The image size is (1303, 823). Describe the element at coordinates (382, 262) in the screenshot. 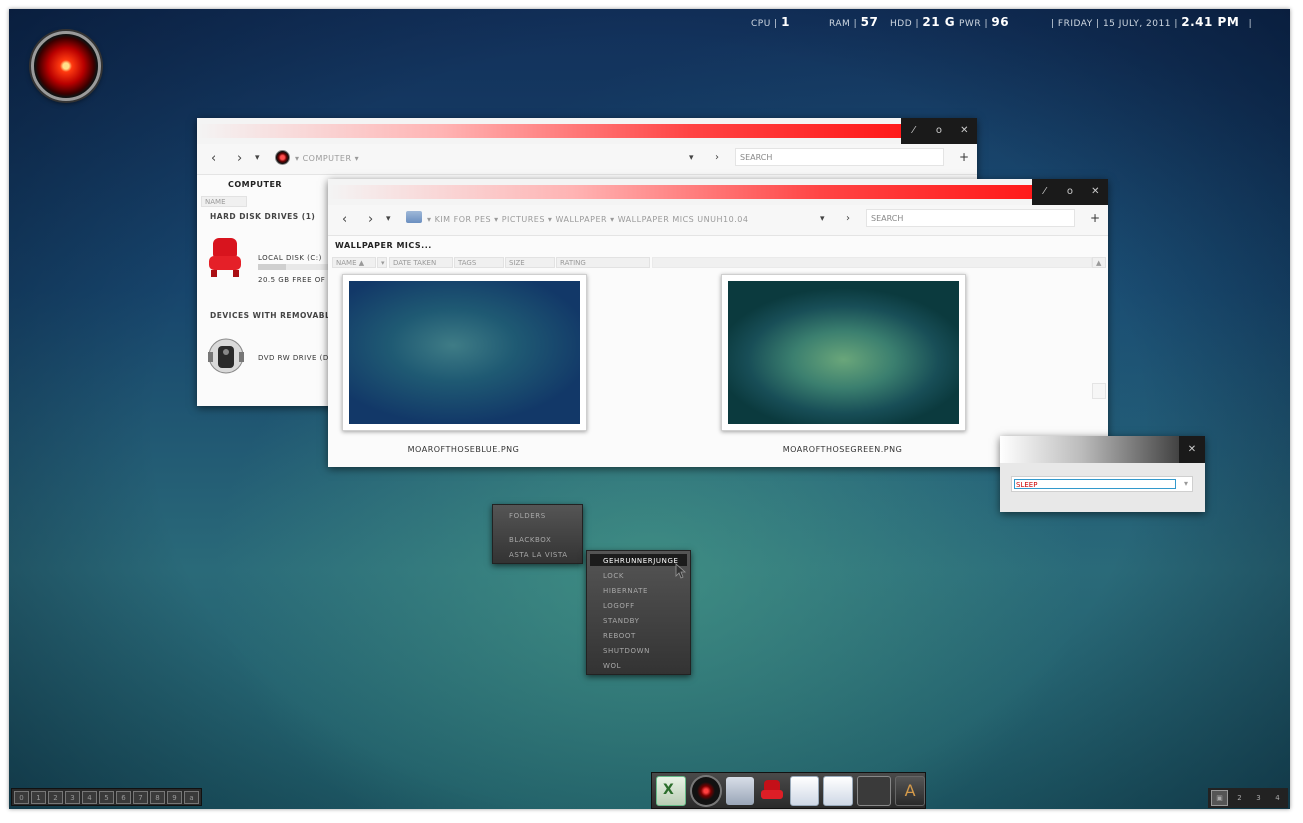

I see `column-name-filter: ▾` at that location.